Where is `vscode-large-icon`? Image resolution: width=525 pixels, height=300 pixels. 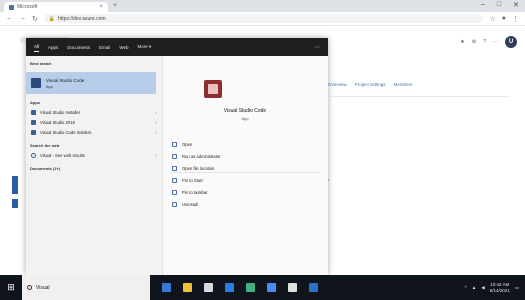 vscode-large-icon is located at coordinates (213, 89).